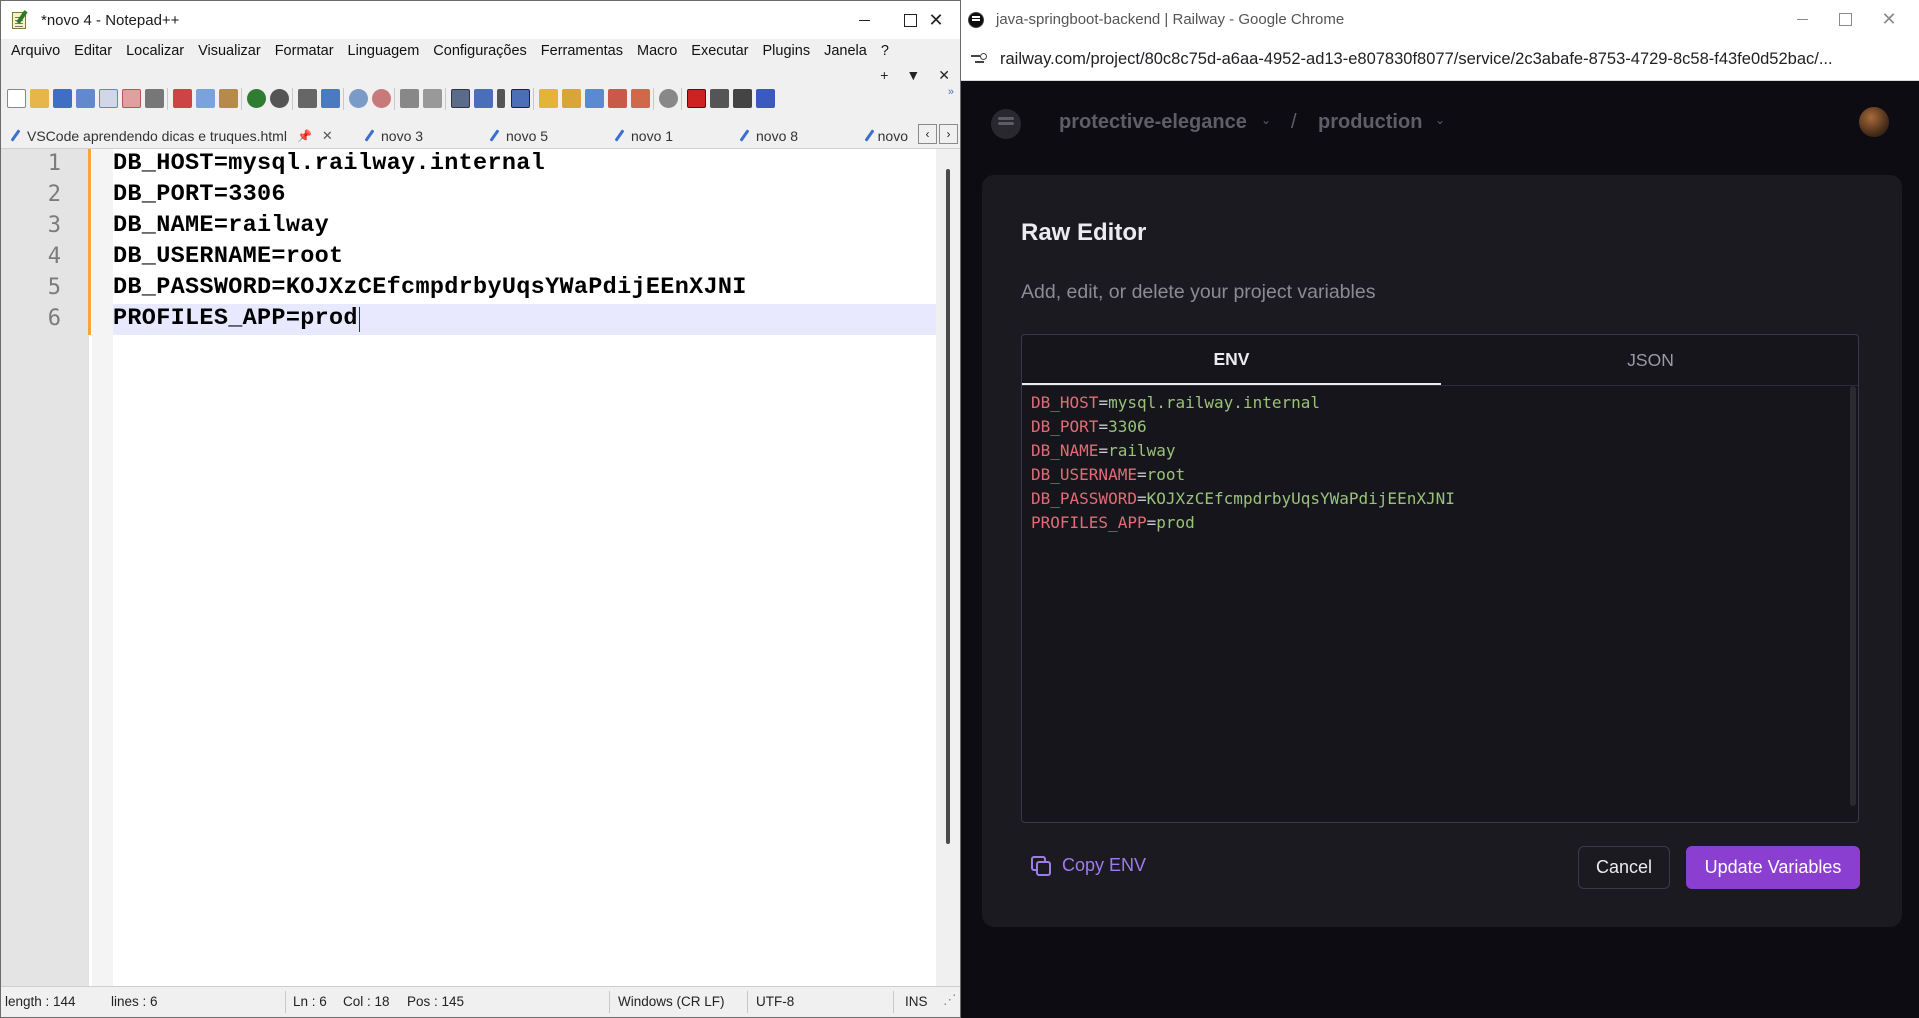 The image size is (1919, 1018). I want to click on env-line: PROFILES_APP=prod, so click(1113, 522).